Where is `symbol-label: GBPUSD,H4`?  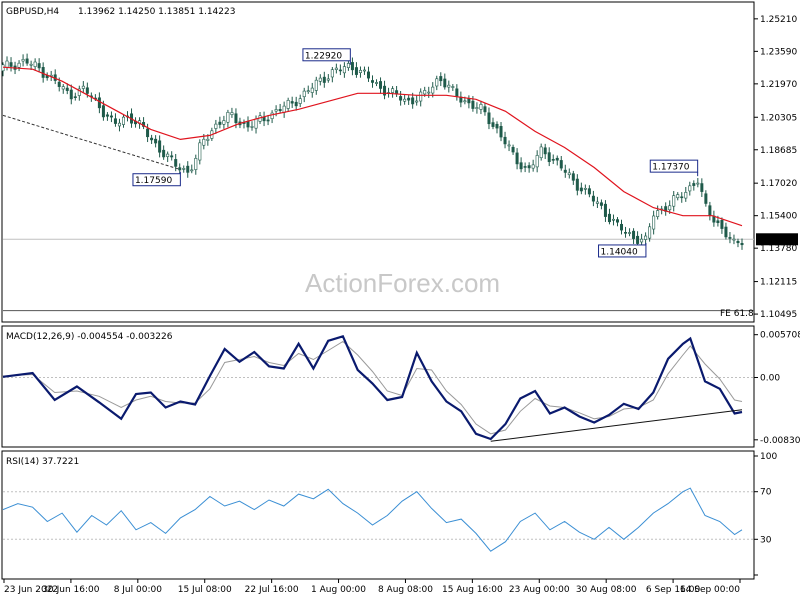 symbol-label: GBPUSD,H4 is located at coordinates (32, 12).